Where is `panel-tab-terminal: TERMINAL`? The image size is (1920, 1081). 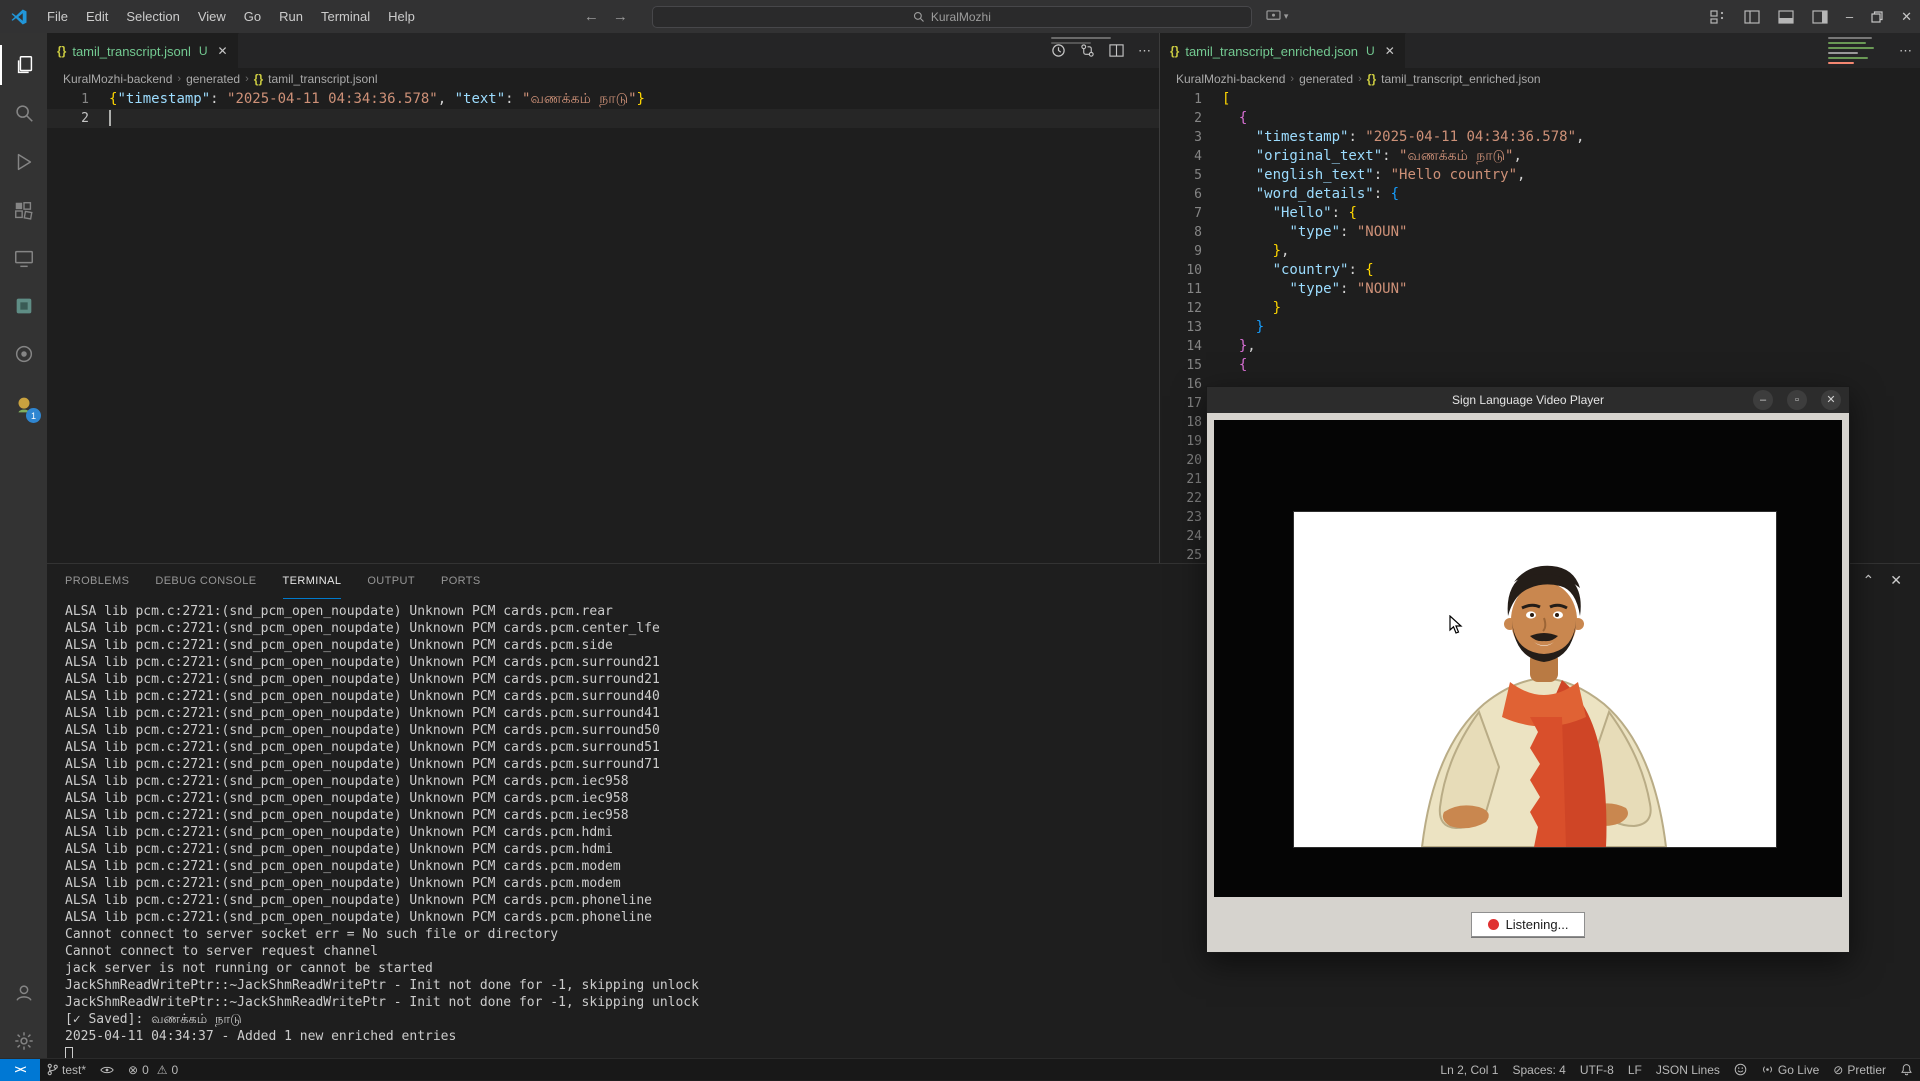
panel-tab-terminal: TERMINAL is located at coordinates (312, 581).